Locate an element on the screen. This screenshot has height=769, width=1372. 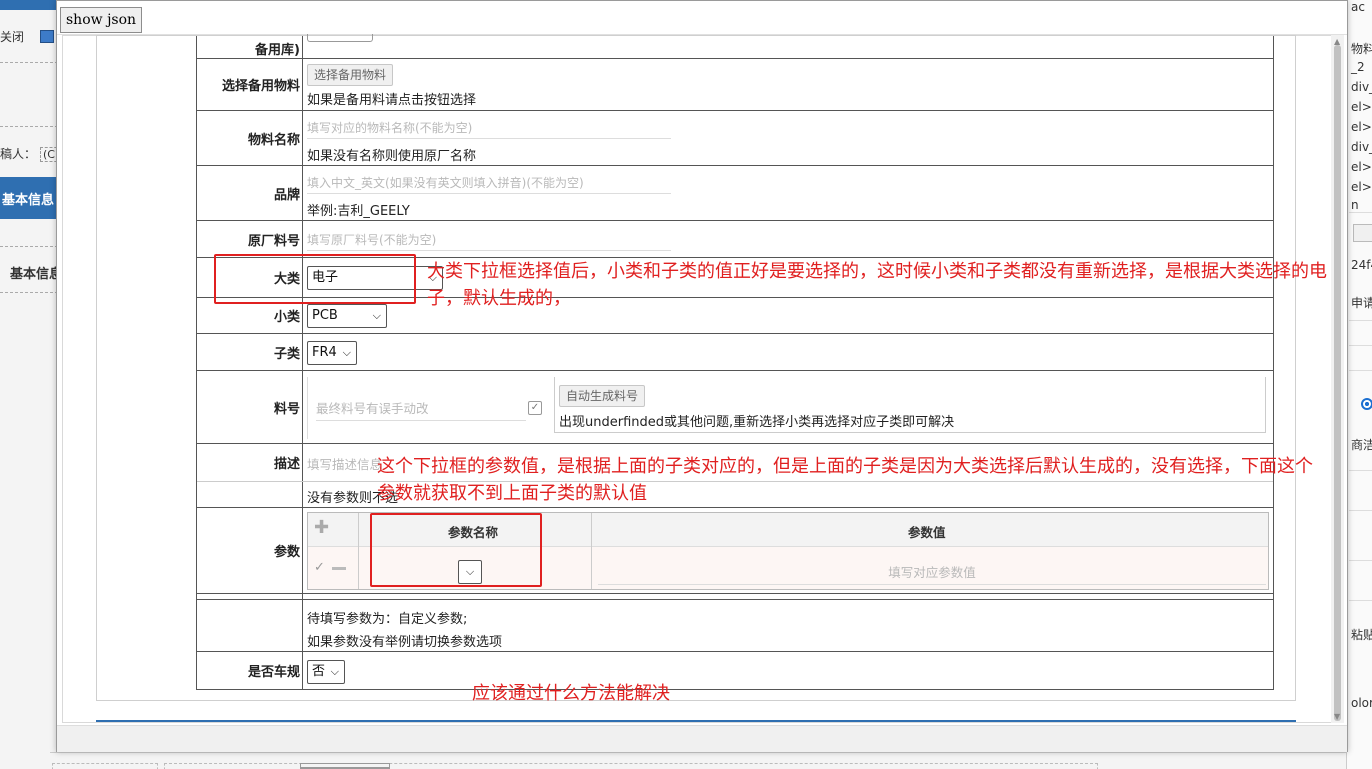
select-backup-button: 选择备用物料 is located at coordinates (350, 75).